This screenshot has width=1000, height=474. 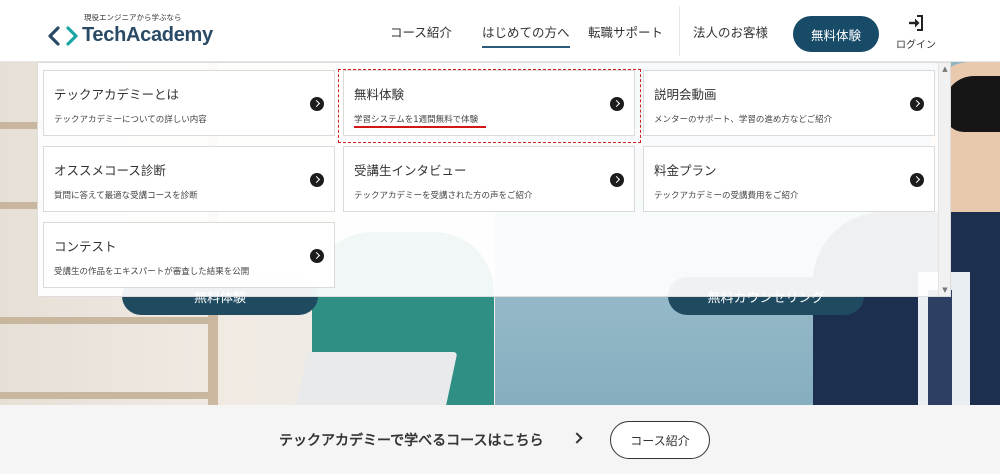 I want to click on highlight-underline, so click(x=420, y=127).